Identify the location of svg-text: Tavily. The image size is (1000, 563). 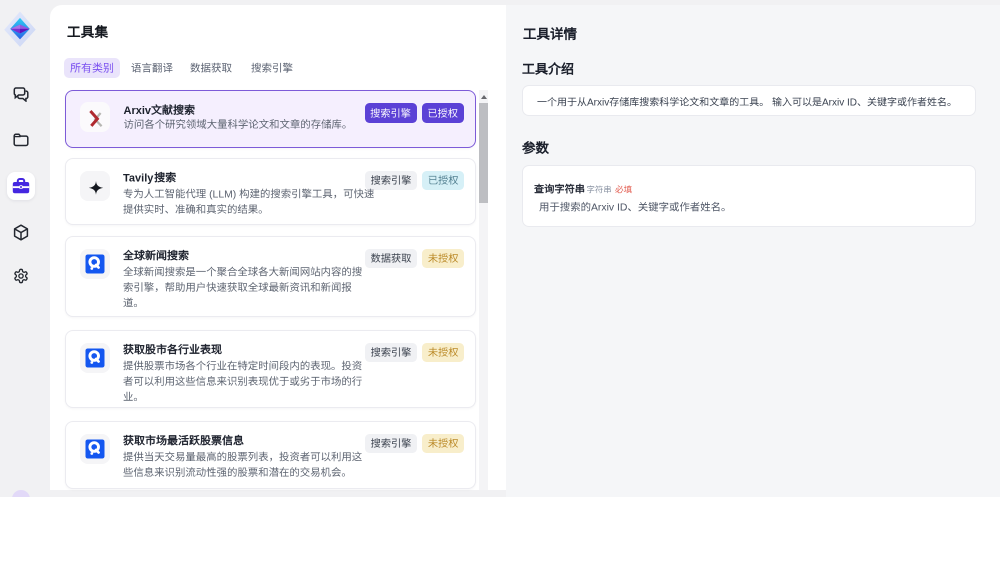
(138, 178).